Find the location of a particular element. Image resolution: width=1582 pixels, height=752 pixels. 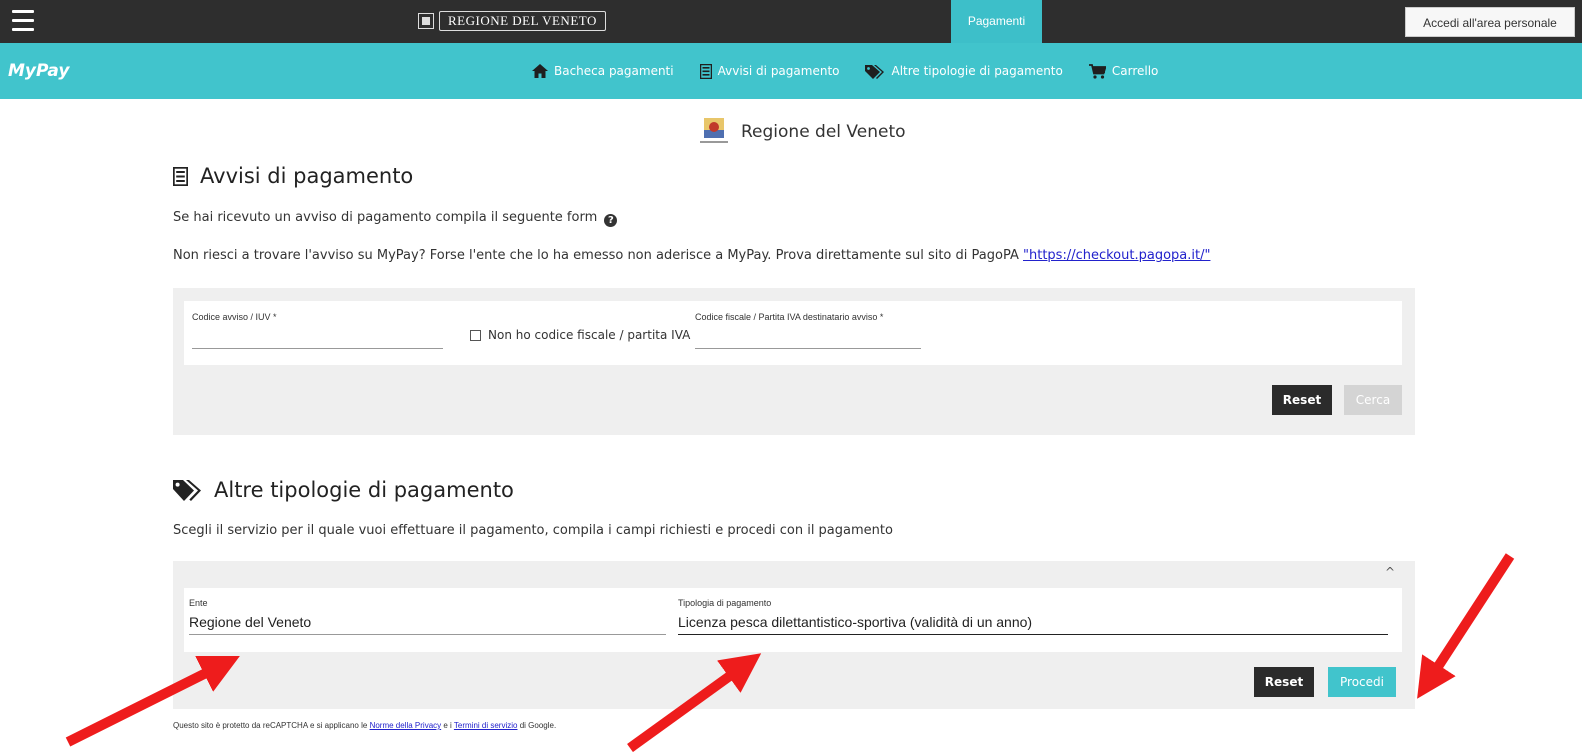

cart-icon is located at coordinates (1097, 71).